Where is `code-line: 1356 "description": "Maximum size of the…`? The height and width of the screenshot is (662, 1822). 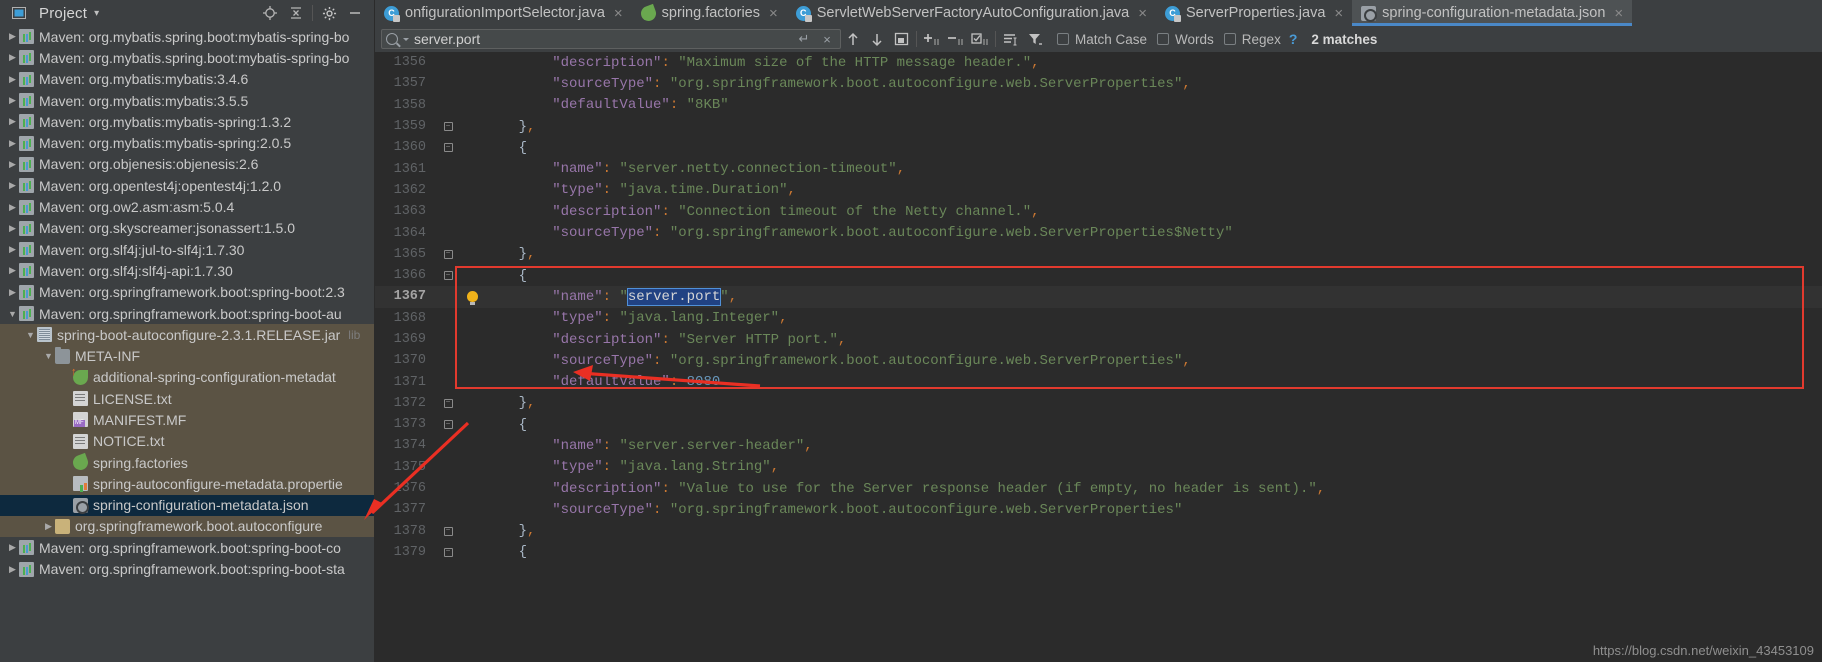
code-line: 1356 "description": "Maximum size of the… is located at coordinates (1098, 62).